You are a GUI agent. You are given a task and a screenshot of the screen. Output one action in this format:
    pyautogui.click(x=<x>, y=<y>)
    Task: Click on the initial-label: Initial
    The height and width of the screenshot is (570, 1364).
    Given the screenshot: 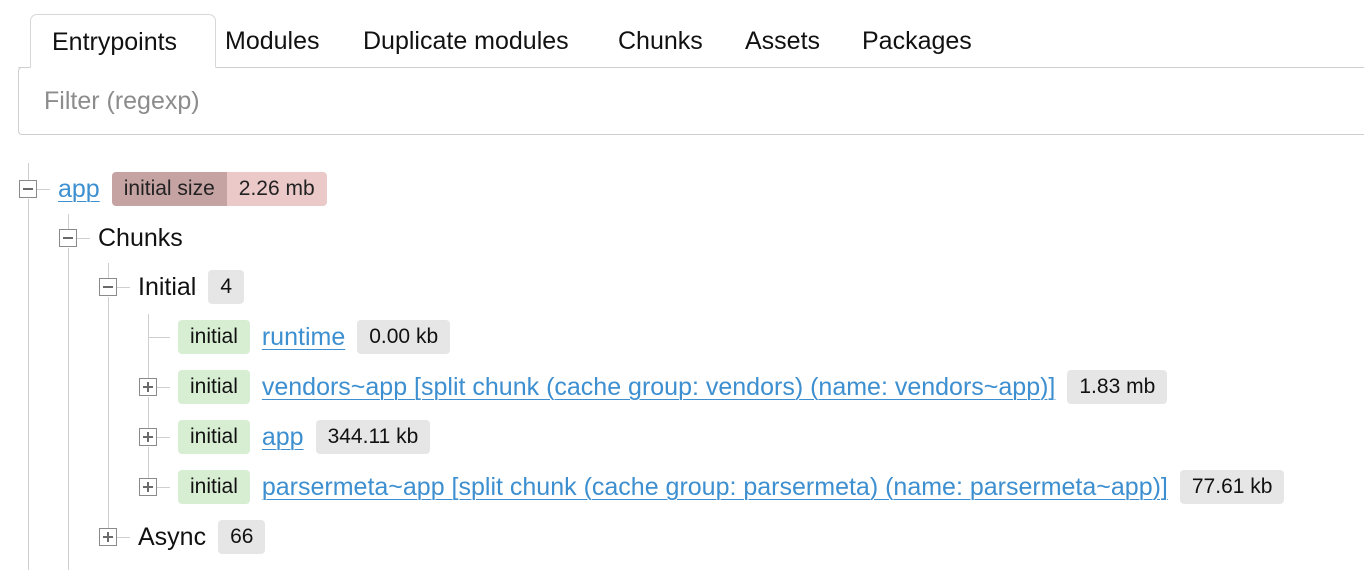 What is the action you would take?
    pyautogui.click(x=167, y=286)
    